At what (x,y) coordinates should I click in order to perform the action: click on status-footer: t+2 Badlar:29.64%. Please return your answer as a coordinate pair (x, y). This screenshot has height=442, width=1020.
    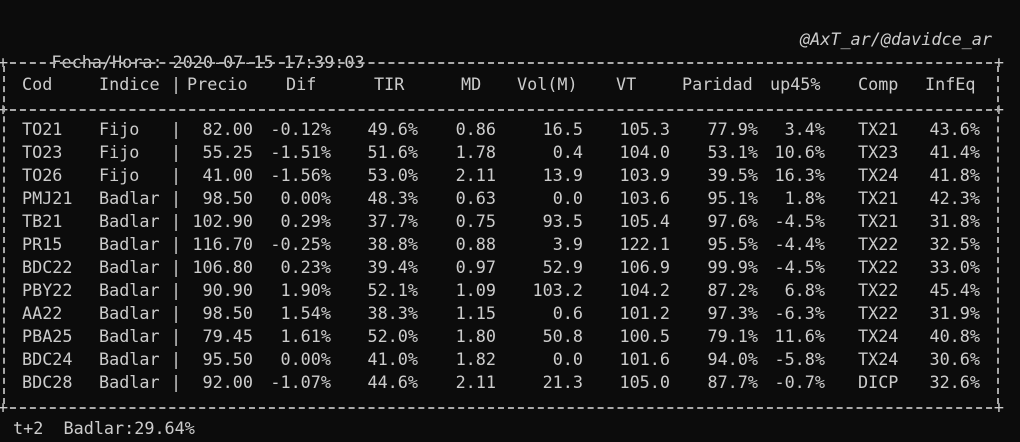
    Looking at the image, I should click on (104, 428).